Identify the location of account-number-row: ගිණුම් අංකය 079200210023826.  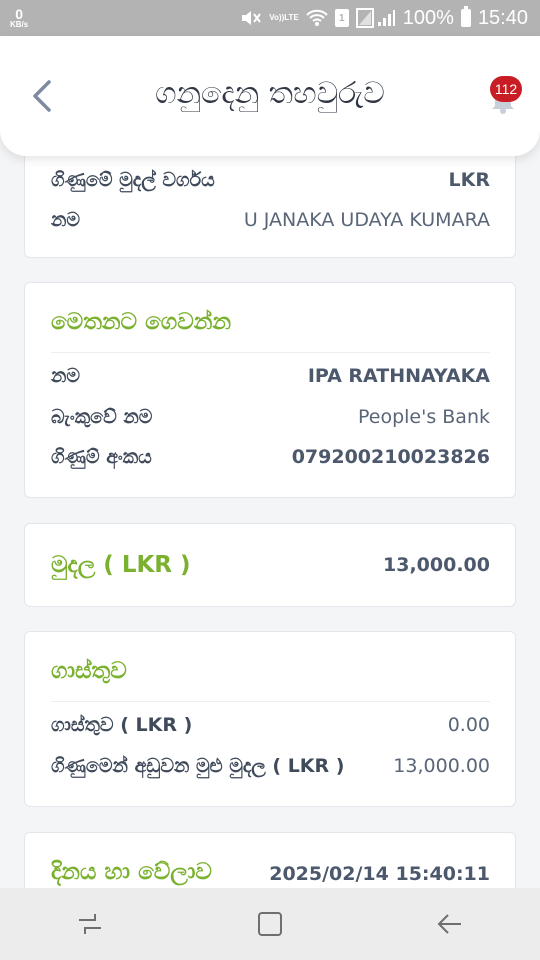
(270, 457).